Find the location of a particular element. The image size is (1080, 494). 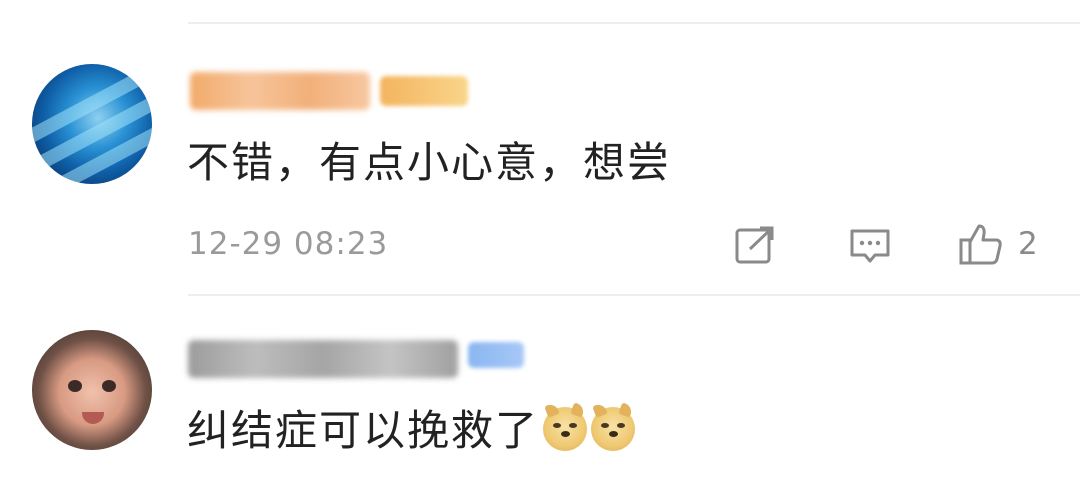

like-icon is located at coordinates (980, 244).